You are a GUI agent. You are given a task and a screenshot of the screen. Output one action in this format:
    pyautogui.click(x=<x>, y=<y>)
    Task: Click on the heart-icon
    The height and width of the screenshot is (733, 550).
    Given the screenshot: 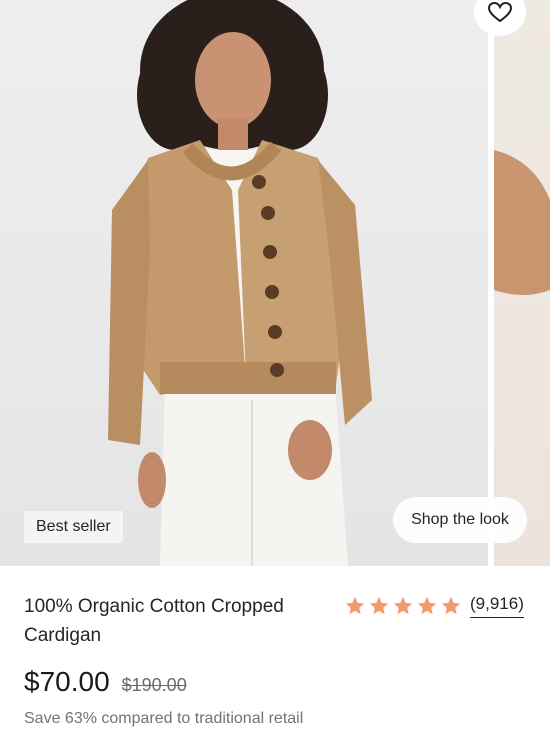 What is the action you would take?
    pyautogui.click(x=500, y=12)
    